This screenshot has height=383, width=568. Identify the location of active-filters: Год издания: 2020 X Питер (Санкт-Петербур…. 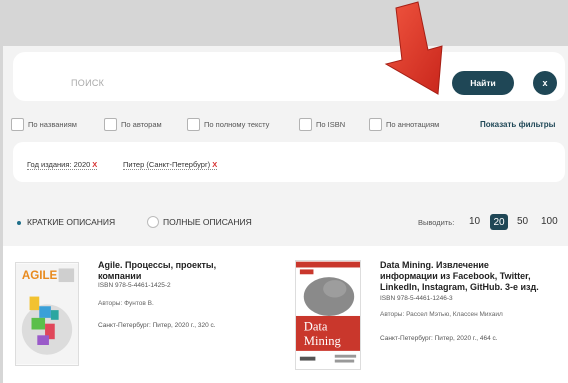
(289, 162).